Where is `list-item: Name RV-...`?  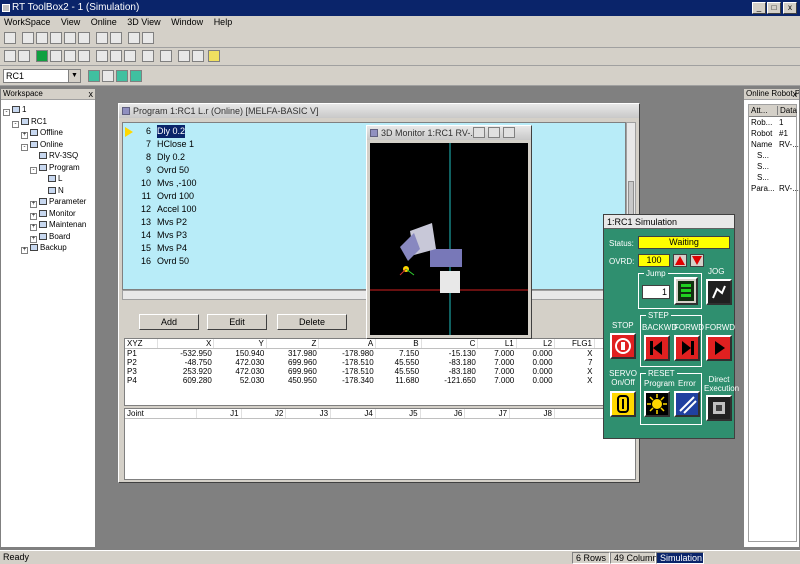 list-item: Name RV-... is located at coordinates (774, 144).